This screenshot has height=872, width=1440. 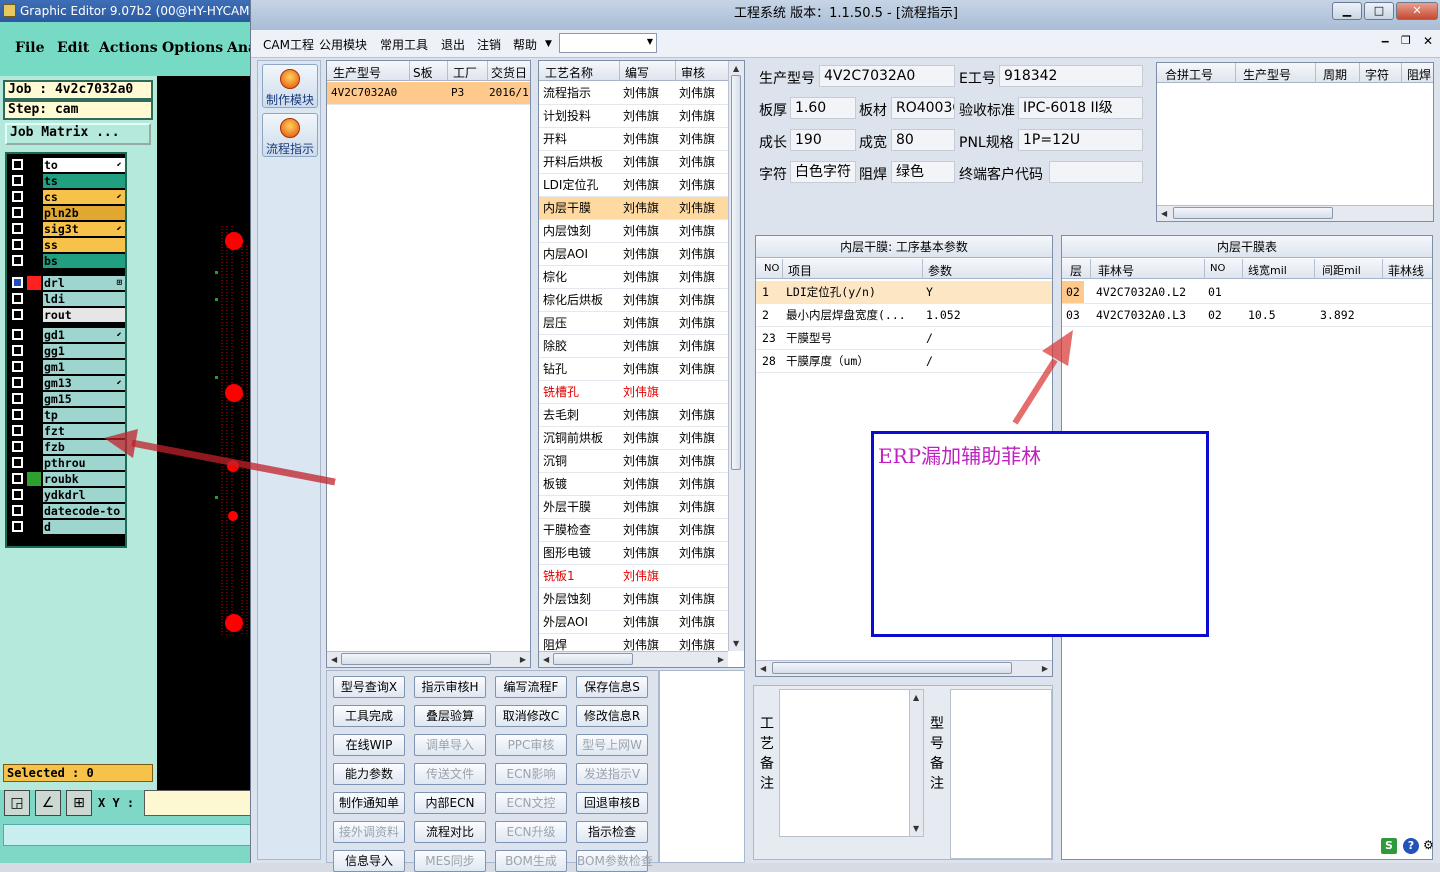 What do you see at coordinates (465, 72) in the screenshot?
I see `col-factory: 工厂` at bounding box center [465, 72].